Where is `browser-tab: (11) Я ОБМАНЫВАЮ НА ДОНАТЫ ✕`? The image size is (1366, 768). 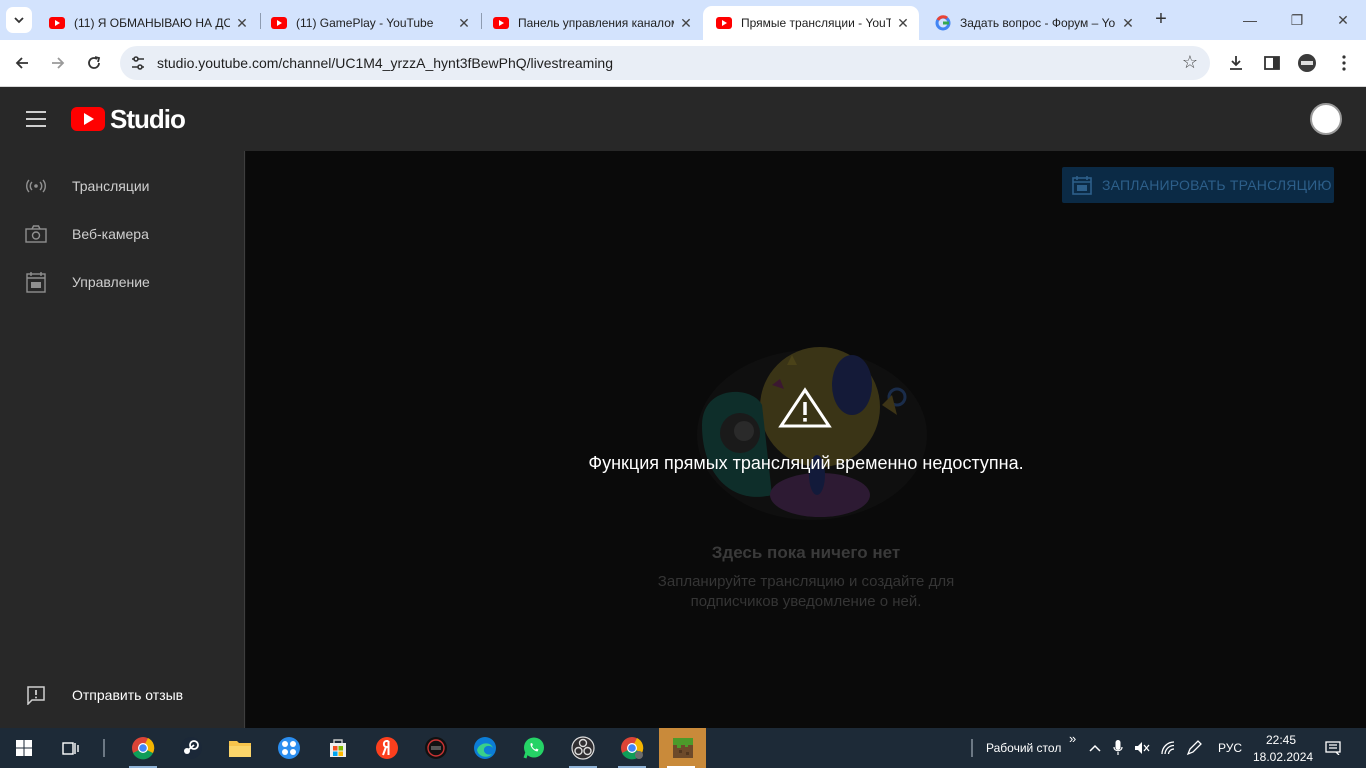 browser-tab: (11) Я ОБМАНЫВАЮ НА ДОНАТЫ ✕ is located at coordinates (147, 23).